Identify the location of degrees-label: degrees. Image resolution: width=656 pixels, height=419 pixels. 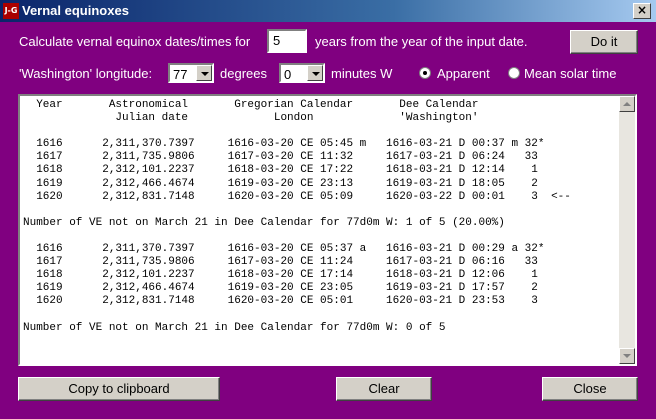
(243, 73).